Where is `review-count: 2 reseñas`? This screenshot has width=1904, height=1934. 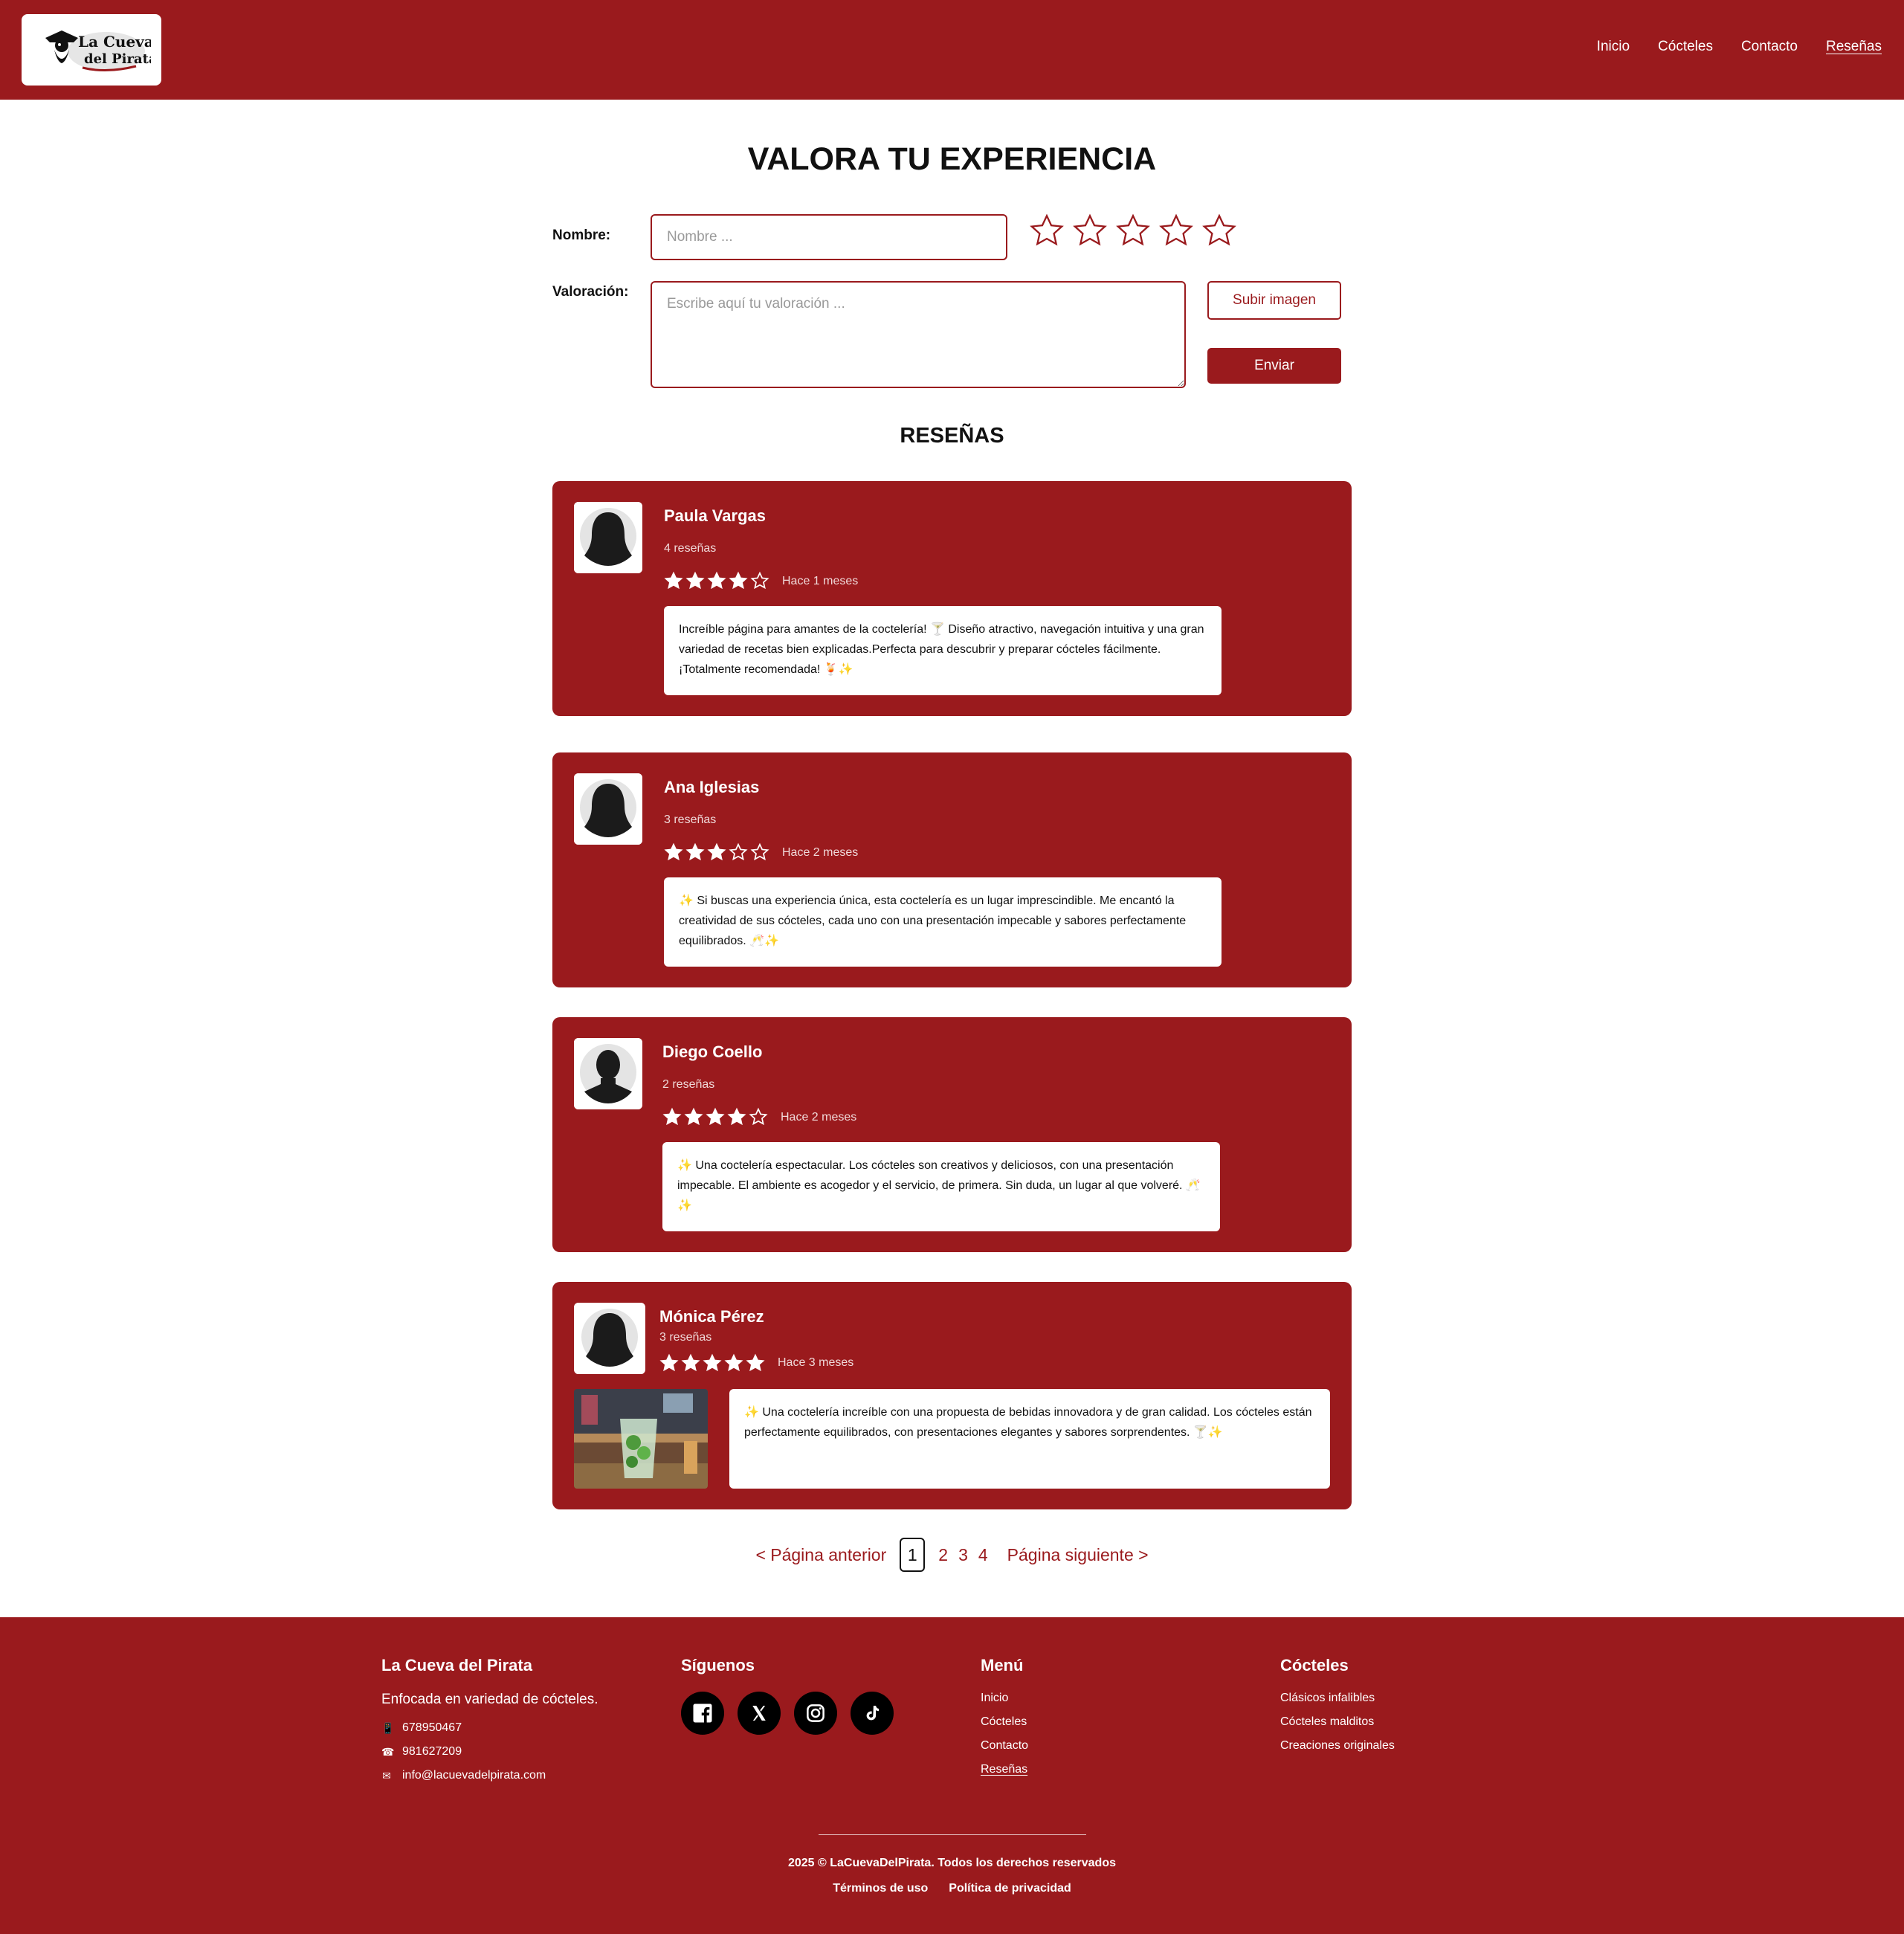 review-count: 2 reseñas is located at coordinates (689, 1084).